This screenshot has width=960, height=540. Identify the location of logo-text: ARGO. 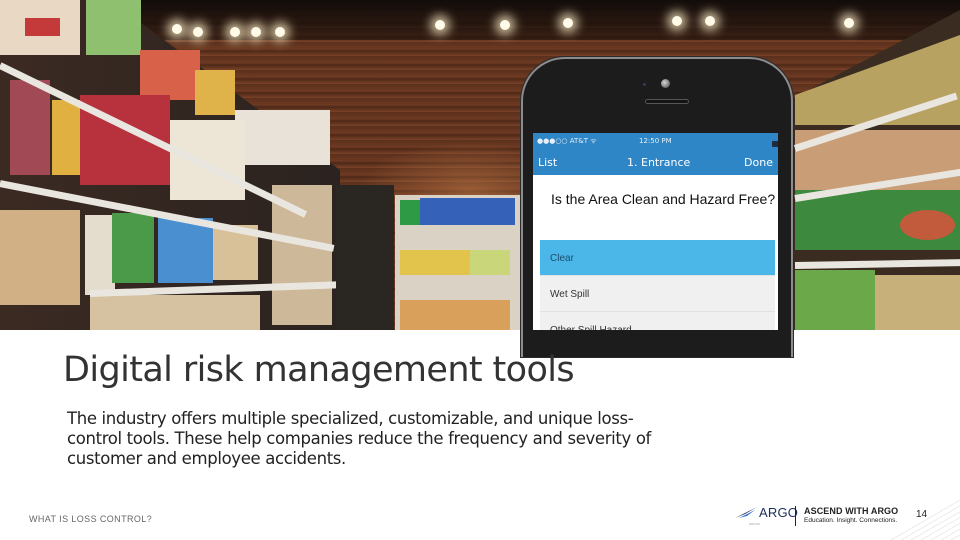
(779, 512).